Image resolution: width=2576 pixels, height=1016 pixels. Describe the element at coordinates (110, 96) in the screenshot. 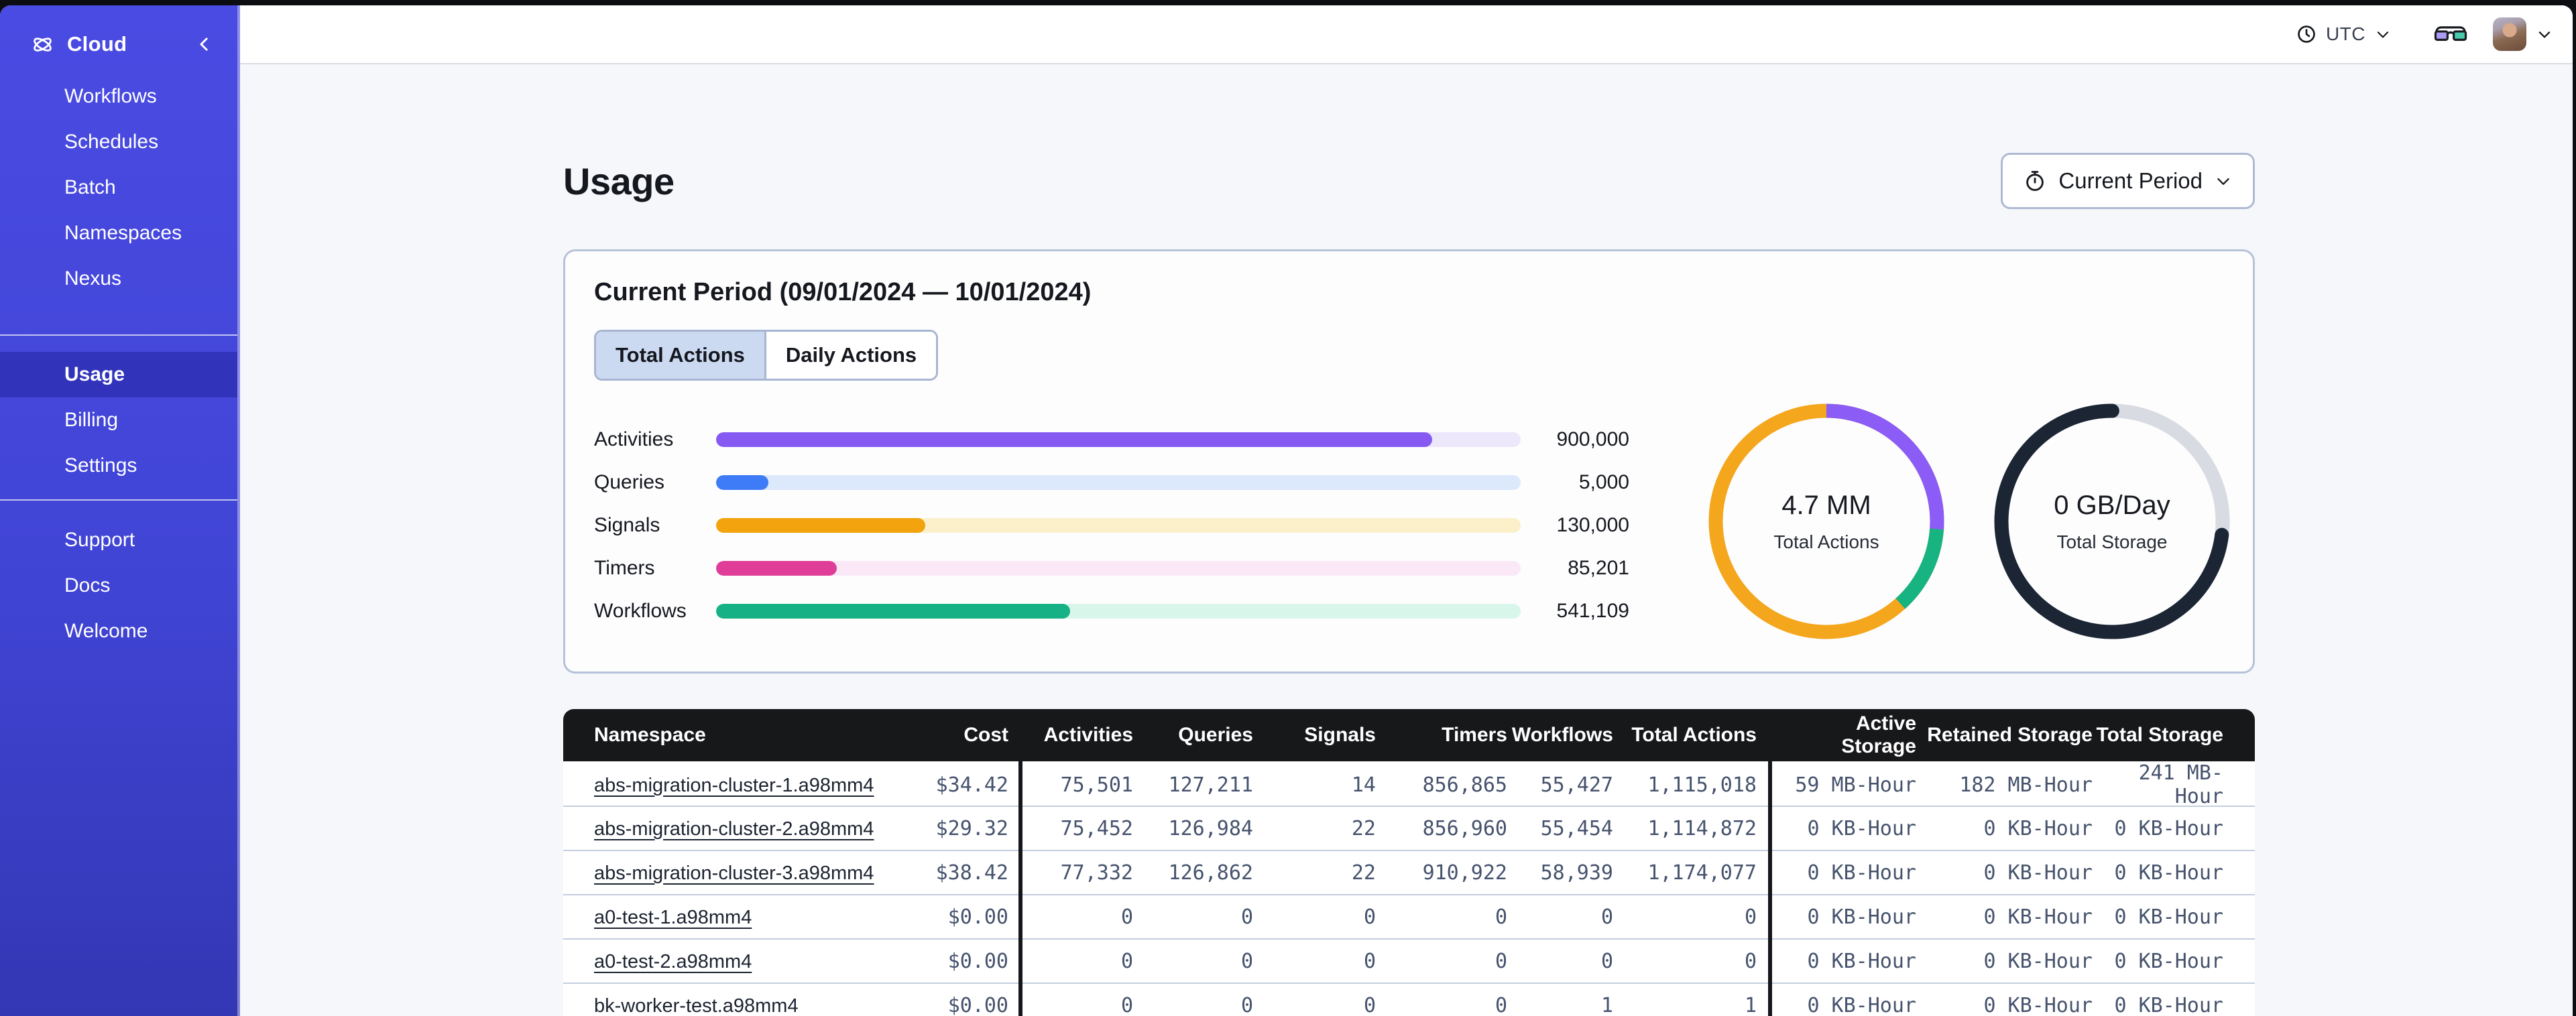

I see `sidebar-item-label: Workflows` at that location.